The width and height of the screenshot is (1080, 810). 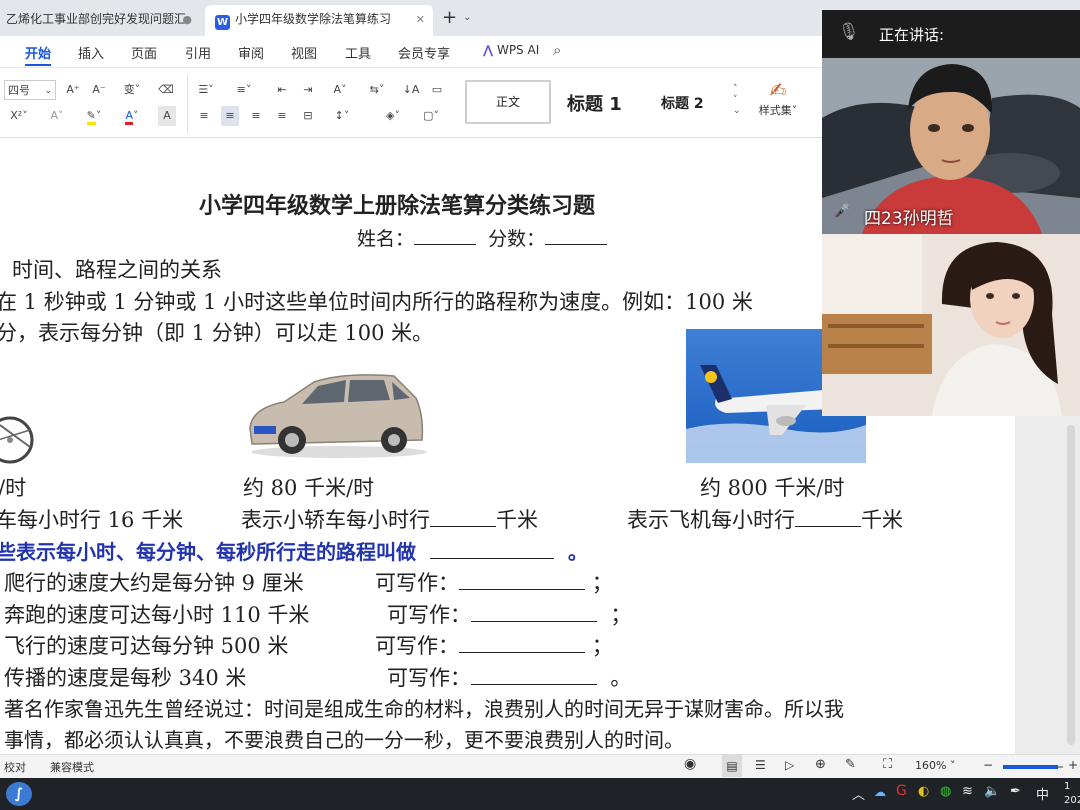 What do you see at coordinates (99, 90) in the screenshot?
I see `shrink-font-icon: A⁻` at bounding box center [99, 90].